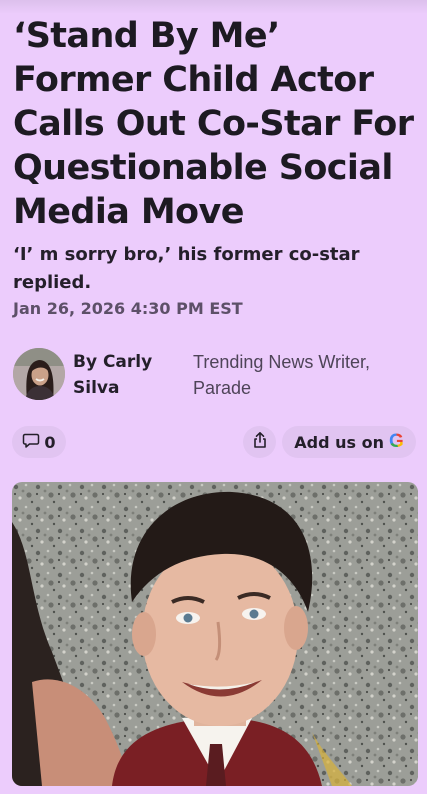  What do you see at coordinates (31, 442) in the screenshot?
I see `comment-icon` at bounding box center [31, 442].